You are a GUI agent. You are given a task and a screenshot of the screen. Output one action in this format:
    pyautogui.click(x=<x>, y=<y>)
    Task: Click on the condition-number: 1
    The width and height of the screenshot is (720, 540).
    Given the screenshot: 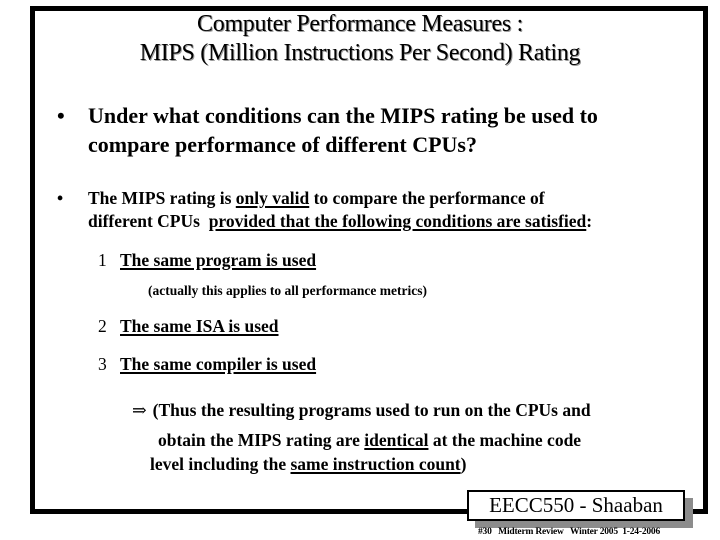 What is the action you would take?
    pyautogui.click(x=102, y=260)
    